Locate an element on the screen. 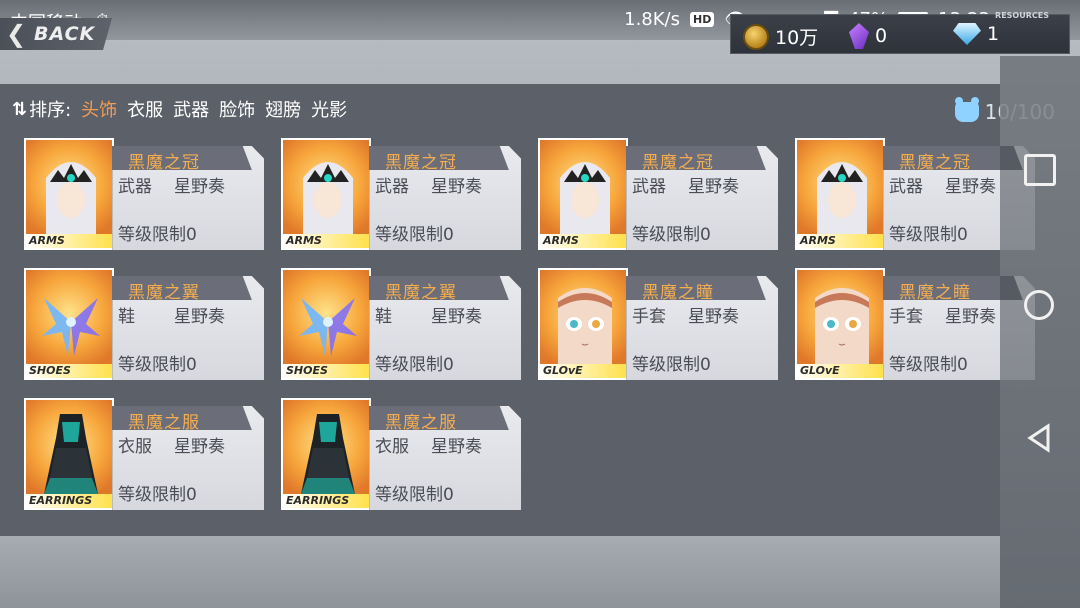 This screenshot has height=608, width=1080. crystal-resource: 0 is located at coordinates (868, 36).